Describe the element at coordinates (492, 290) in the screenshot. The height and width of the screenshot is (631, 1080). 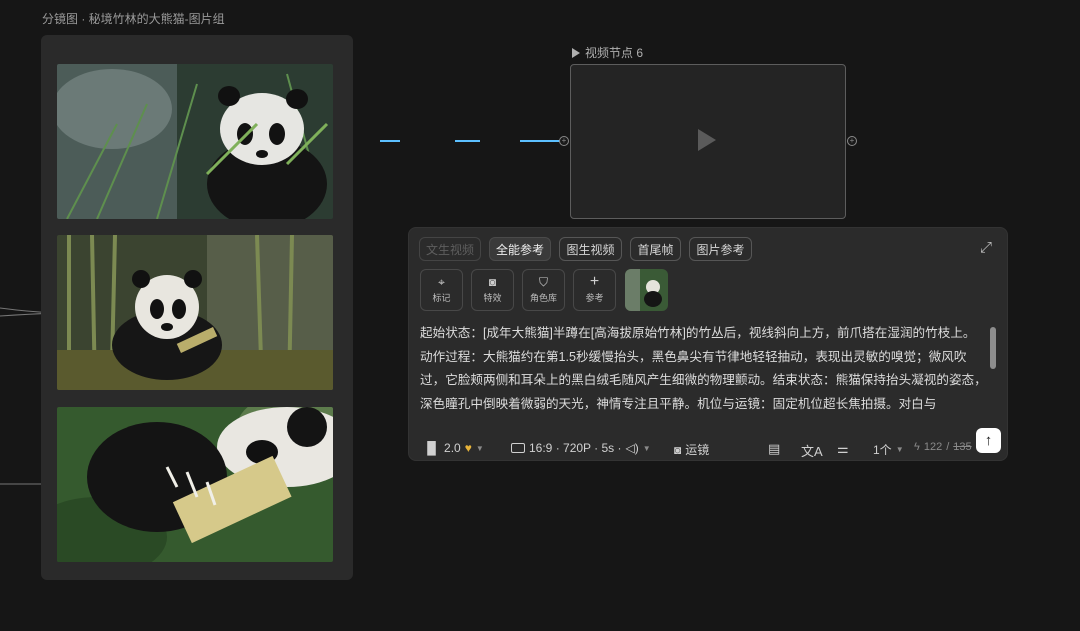
I see `tool-effects-button: ◙ 特效` at that location.